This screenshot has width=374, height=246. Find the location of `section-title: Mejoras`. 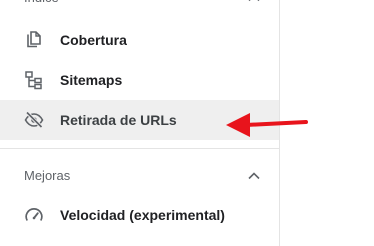

section-title: Mejoras is located at coordinates (47, 175).